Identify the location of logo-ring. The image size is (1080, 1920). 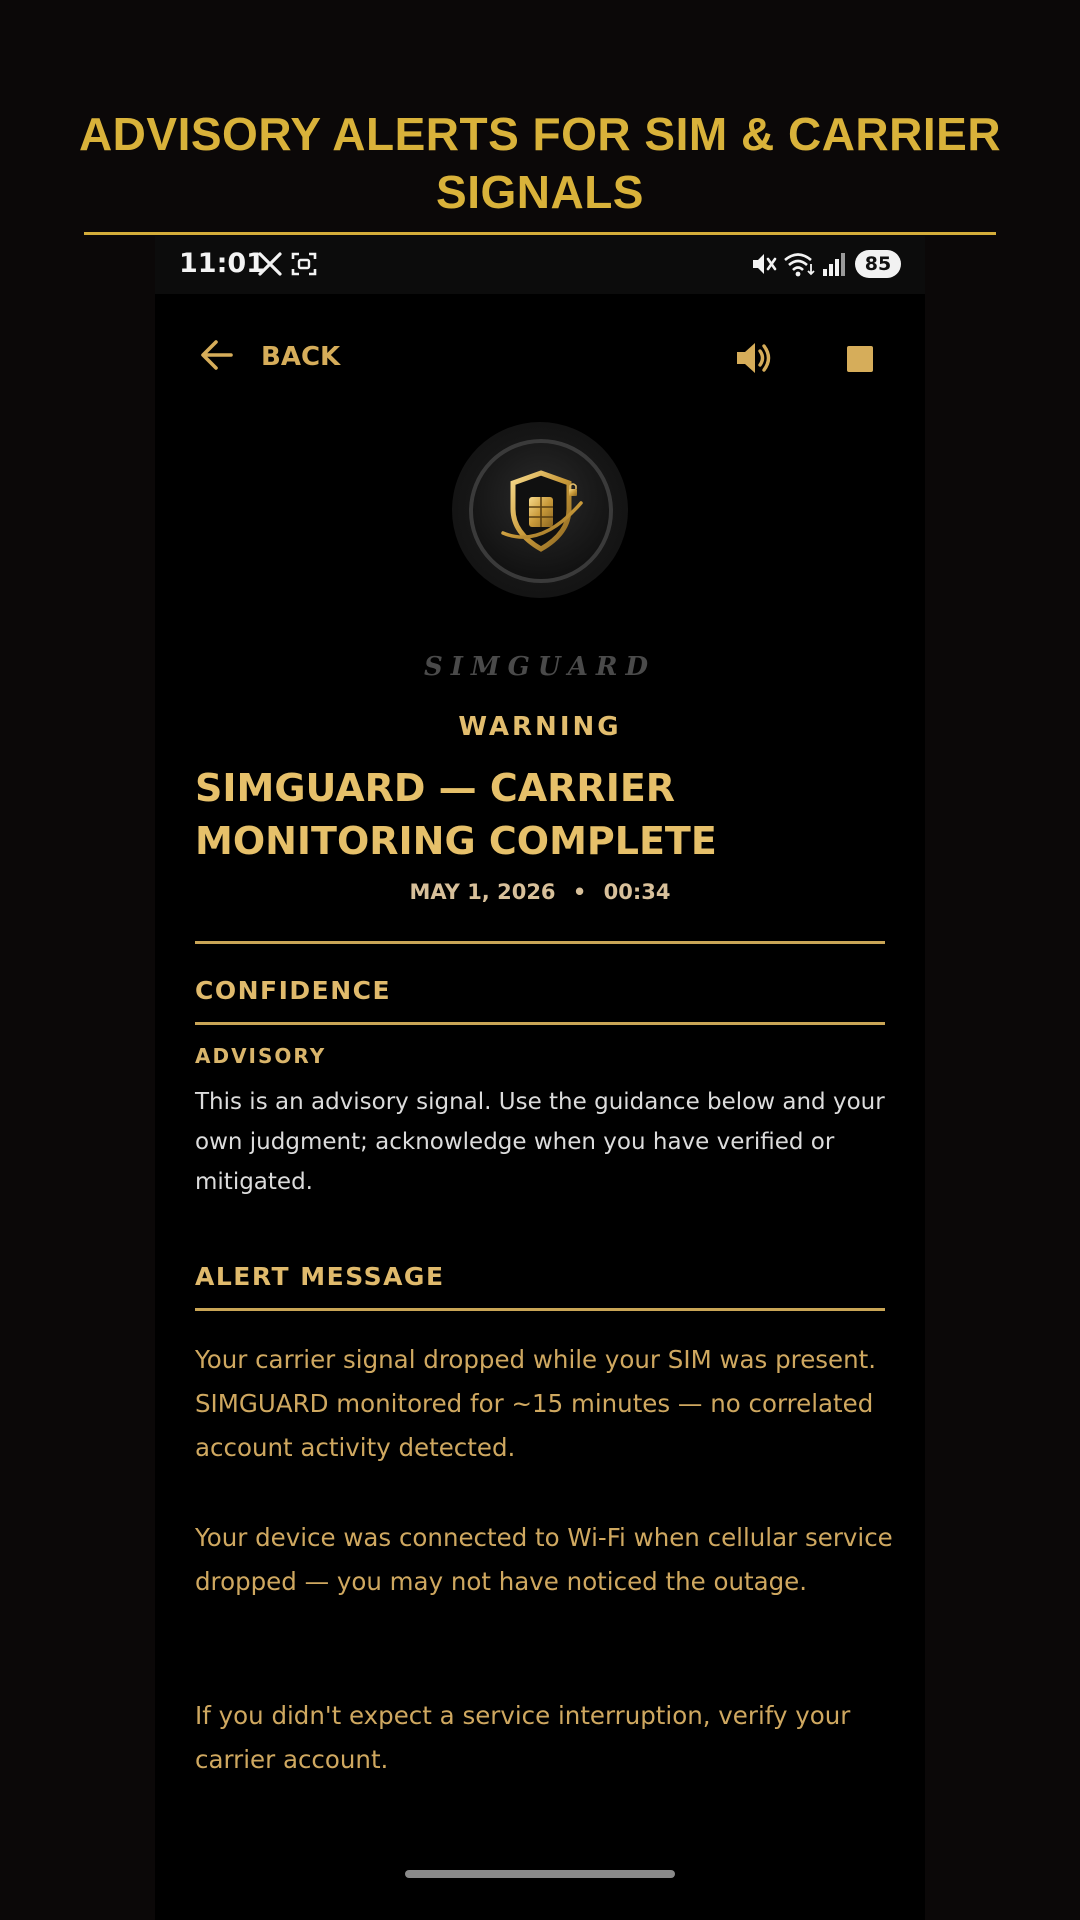
(541, 511).